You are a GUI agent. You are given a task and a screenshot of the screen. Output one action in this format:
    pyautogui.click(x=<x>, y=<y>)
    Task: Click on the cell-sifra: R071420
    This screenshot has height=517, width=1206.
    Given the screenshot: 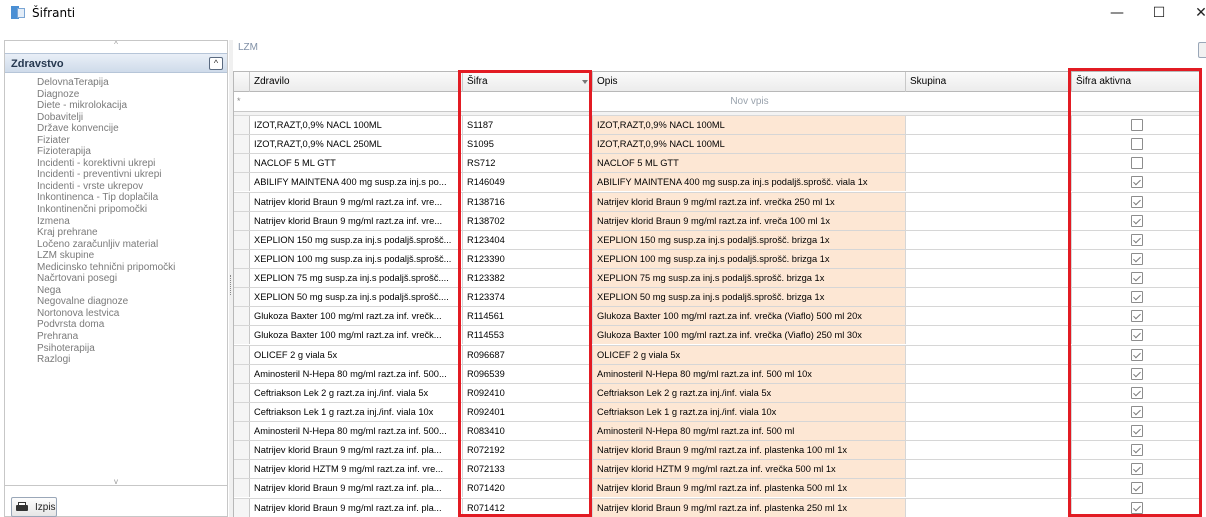 What is the action you would take?
    pyautogui.click(x=528, y=488)
    